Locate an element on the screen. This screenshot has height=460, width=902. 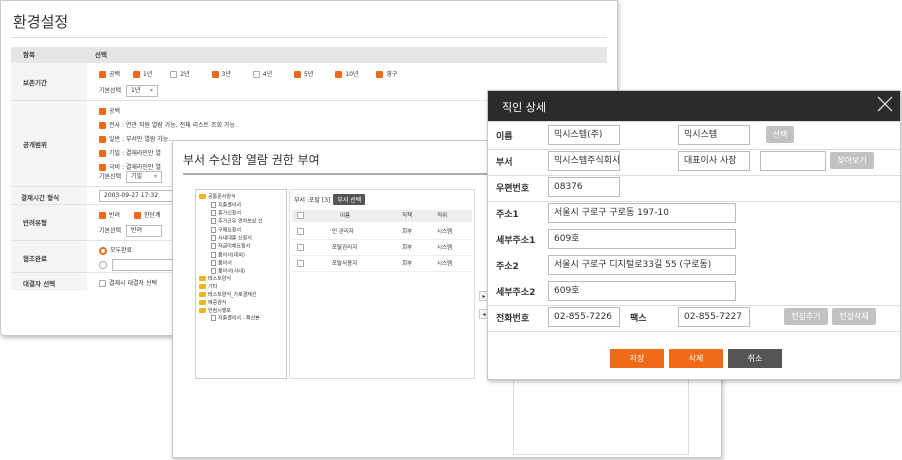
addr2-detail-field: 609호 is located at coordinates (642, 291).